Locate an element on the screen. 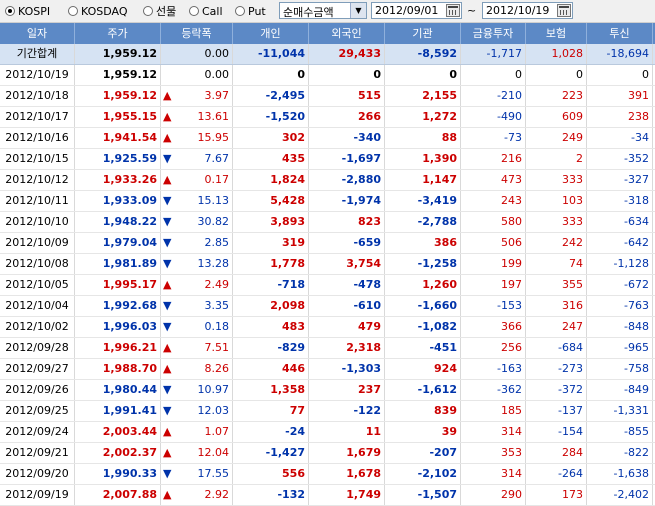 This screenshot has height=506, width=655. dropdown-arrow-icon: ▼ is located at coordinates (358, 10).